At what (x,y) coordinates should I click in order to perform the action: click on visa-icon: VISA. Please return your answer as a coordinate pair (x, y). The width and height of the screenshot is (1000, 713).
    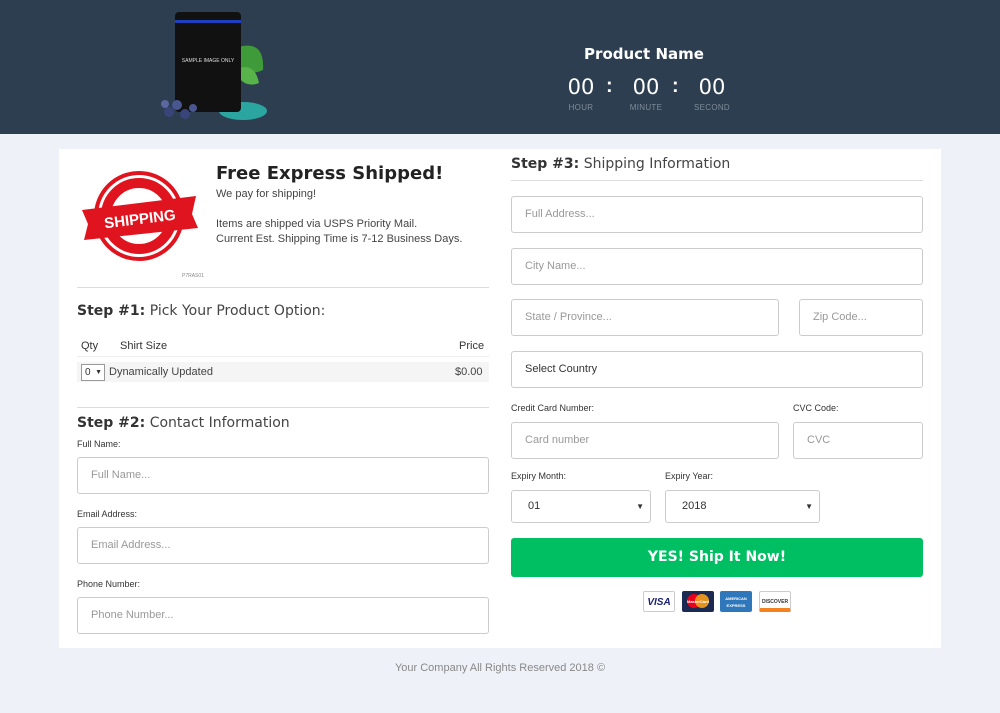
    Looking at the image, I should click on (659, 601).